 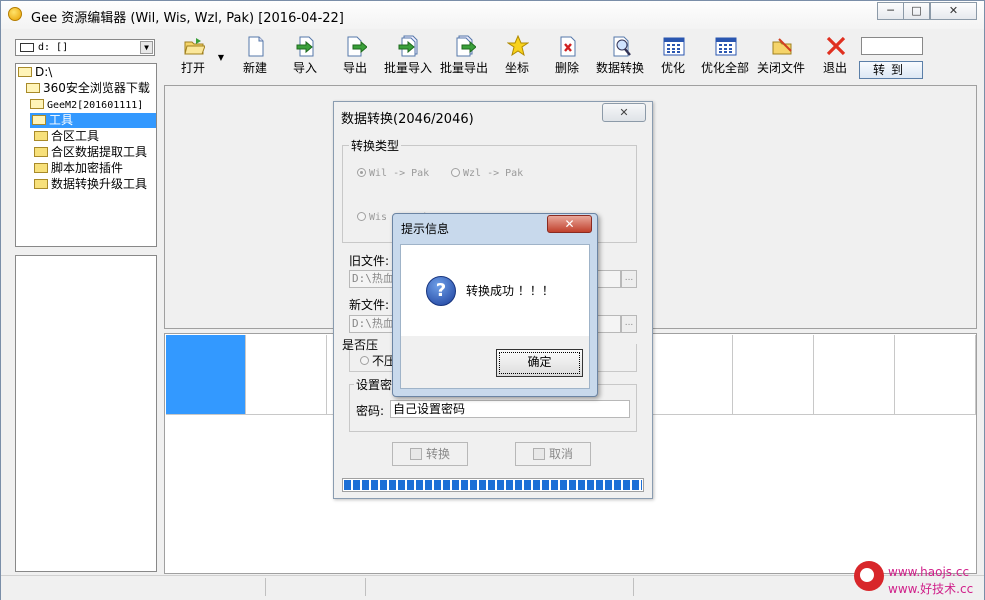 I want to click on tree-item-label: 脚本加密插件, so click(x=87, y=168).